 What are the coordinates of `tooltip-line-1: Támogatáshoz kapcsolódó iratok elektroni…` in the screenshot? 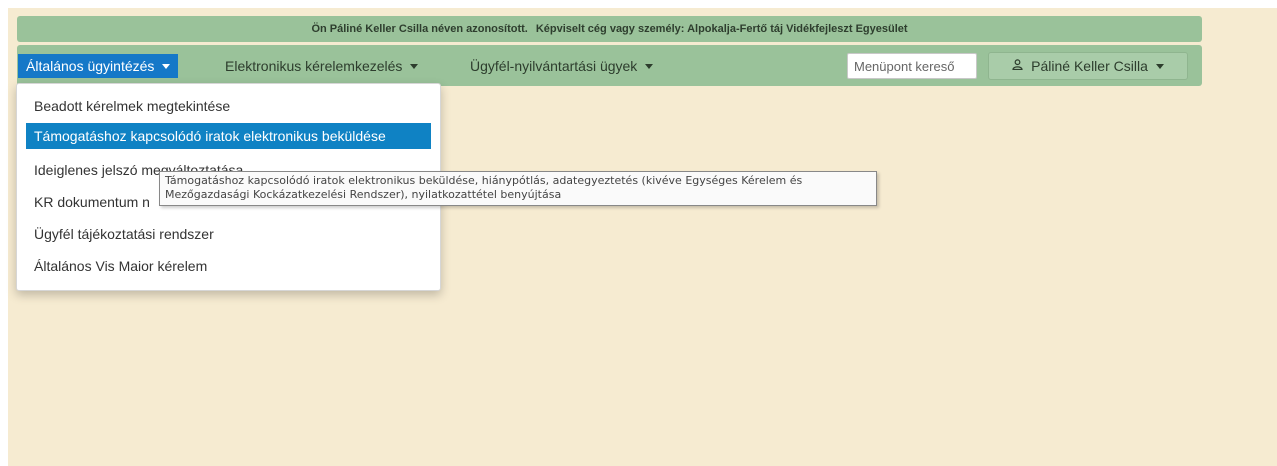 It's located at (484, 180).